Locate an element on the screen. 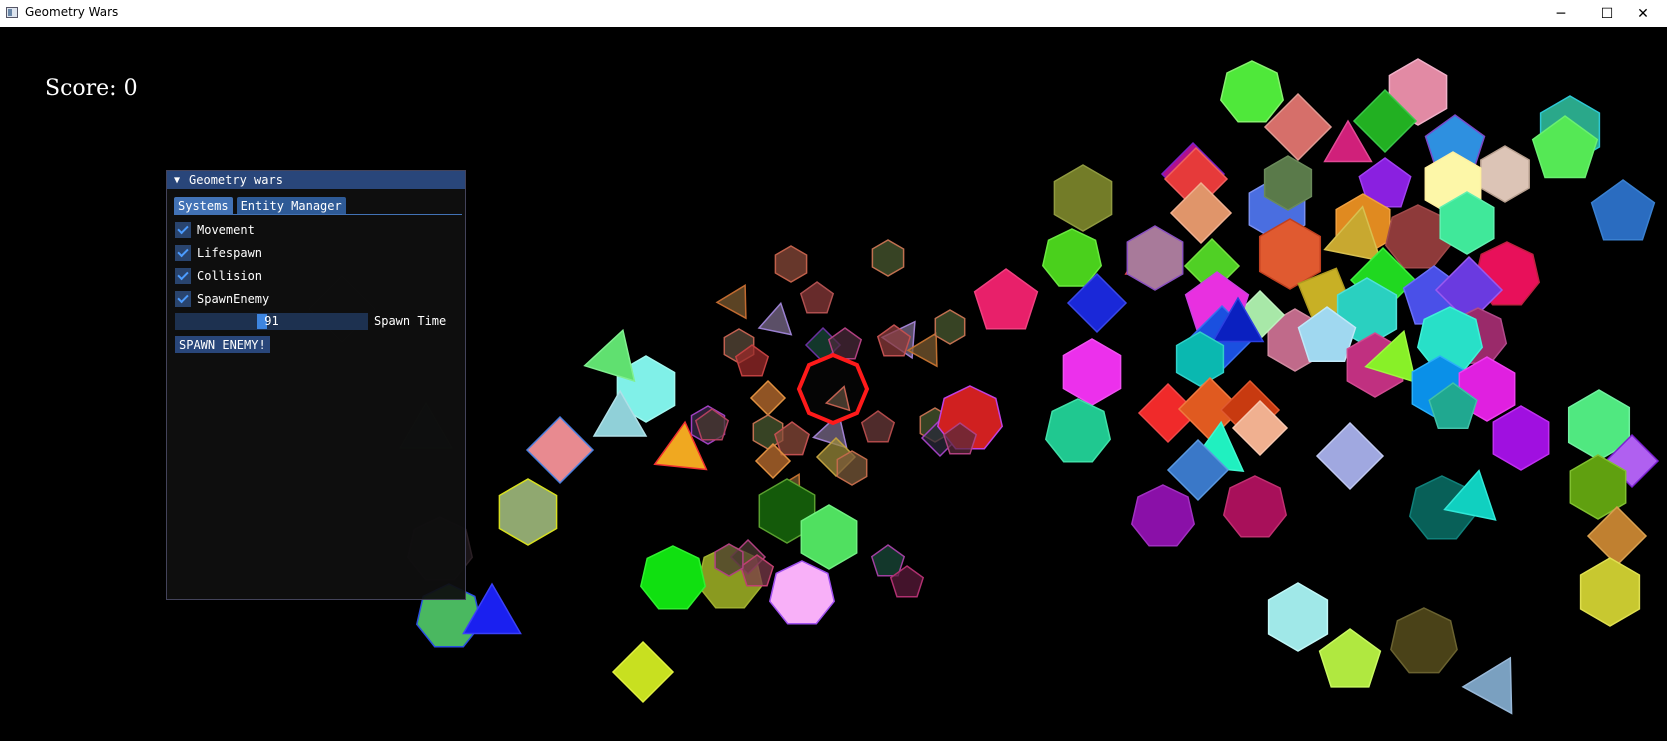  minimize-icon: ─ is located at coordinates (1561, 13).